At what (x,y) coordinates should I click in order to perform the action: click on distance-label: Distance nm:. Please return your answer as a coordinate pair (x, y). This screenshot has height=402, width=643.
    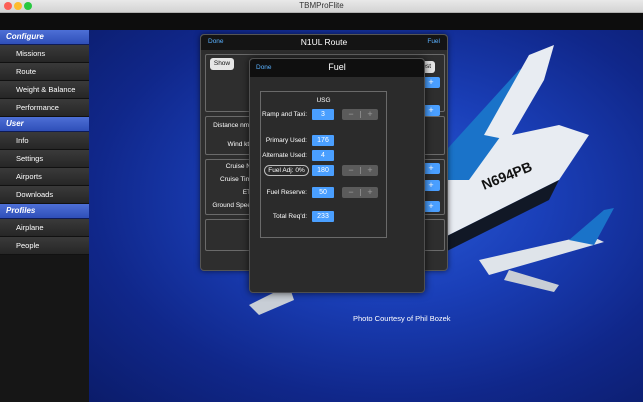
    Looking at the image, I should click on (232, 125).